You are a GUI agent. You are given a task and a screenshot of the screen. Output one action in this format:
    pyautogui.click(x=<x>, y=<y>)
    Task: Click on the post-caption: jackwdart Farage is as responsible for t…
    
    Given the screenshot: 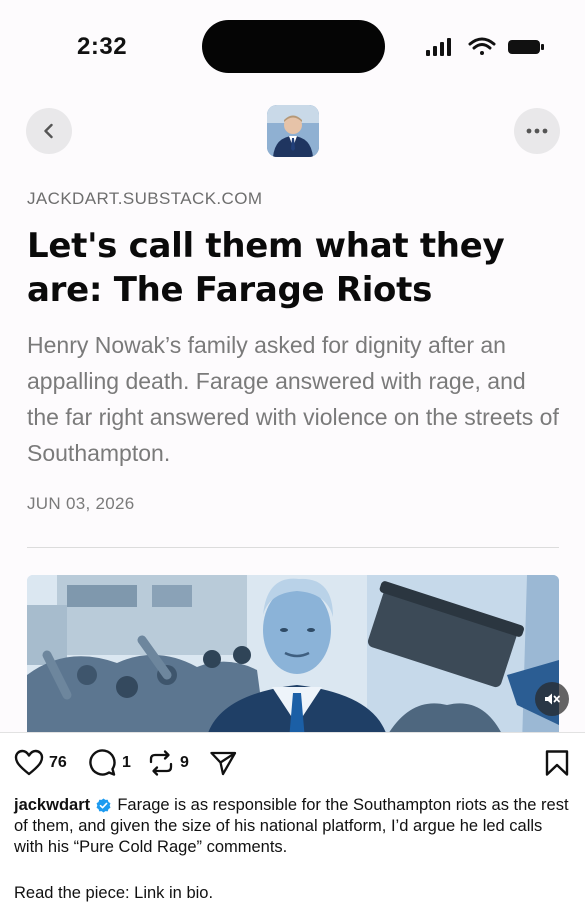 What is the action you would take?
    pyautogui.click(x=294, y=826)
    